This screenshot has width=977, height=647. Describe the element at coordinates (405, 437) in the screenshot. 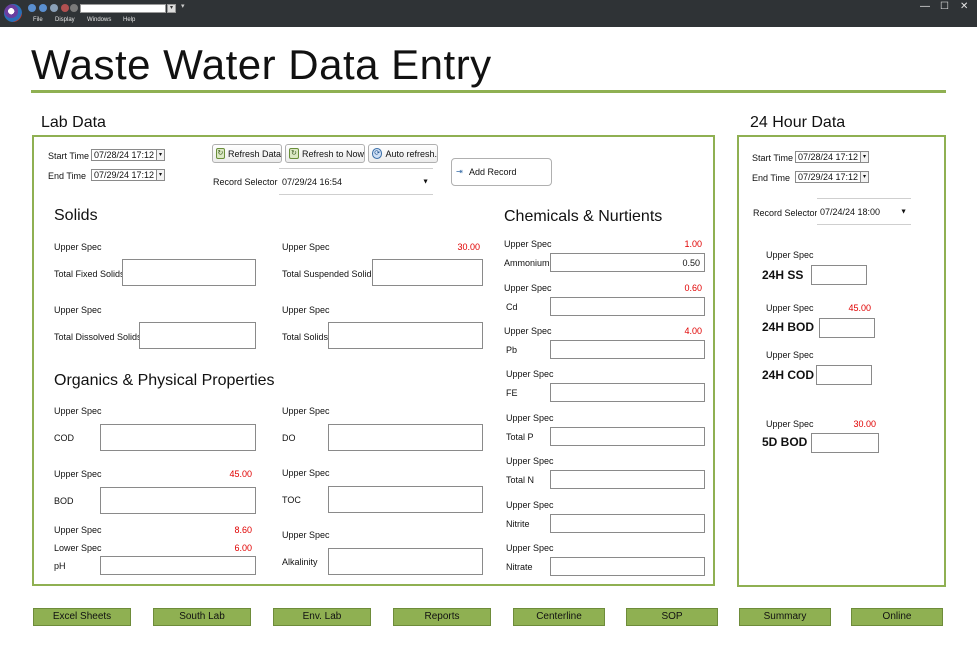

I see `do-input` at that location.